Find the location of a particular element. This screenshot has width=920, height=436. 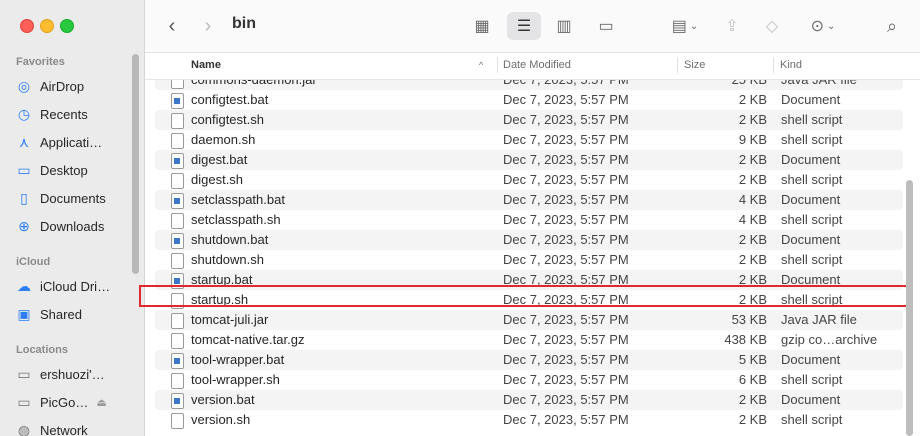

column-date-modified: Date Modified is located at coordinates (537, 65).